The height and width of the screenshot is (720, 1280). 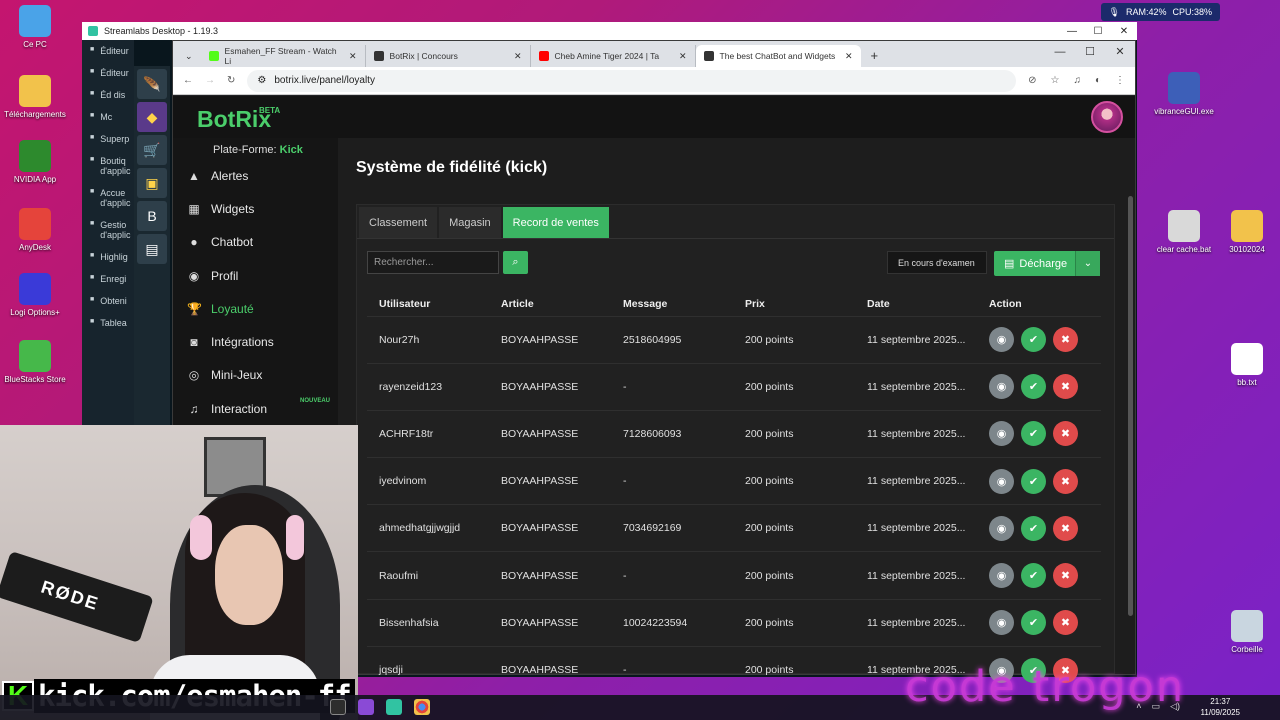 I want to click on desktop-icon: Ce PC, so click(x=35, y=27).